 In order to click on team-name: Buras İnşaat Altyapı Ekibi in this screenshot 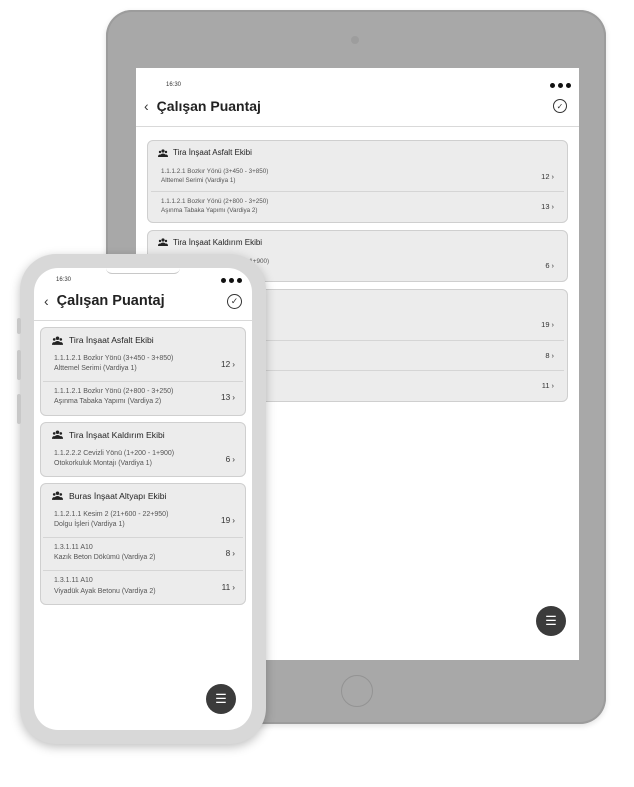, I will do `click(118, 495)`.